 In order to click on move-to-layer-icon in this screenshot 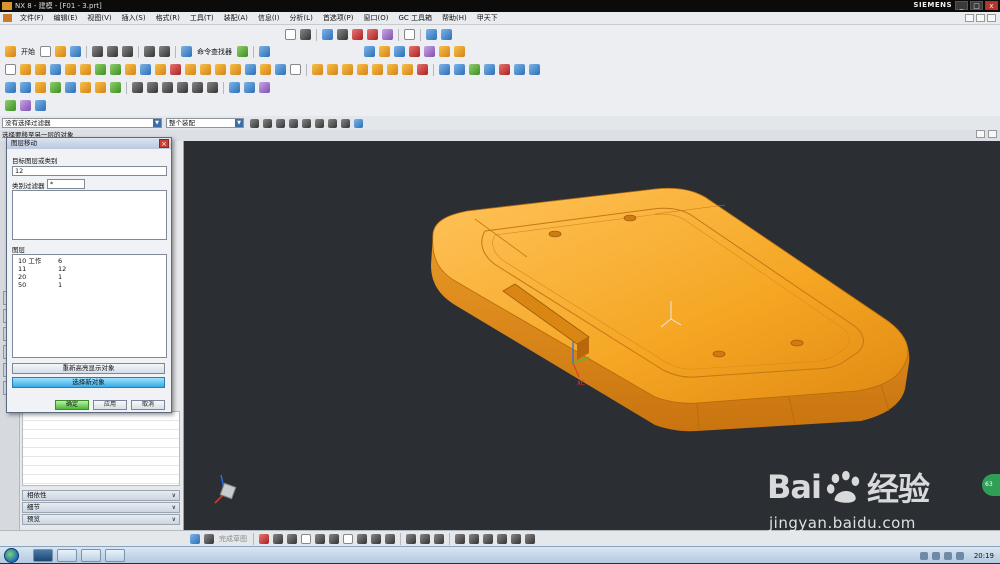, I will do `click(429, 51)`.